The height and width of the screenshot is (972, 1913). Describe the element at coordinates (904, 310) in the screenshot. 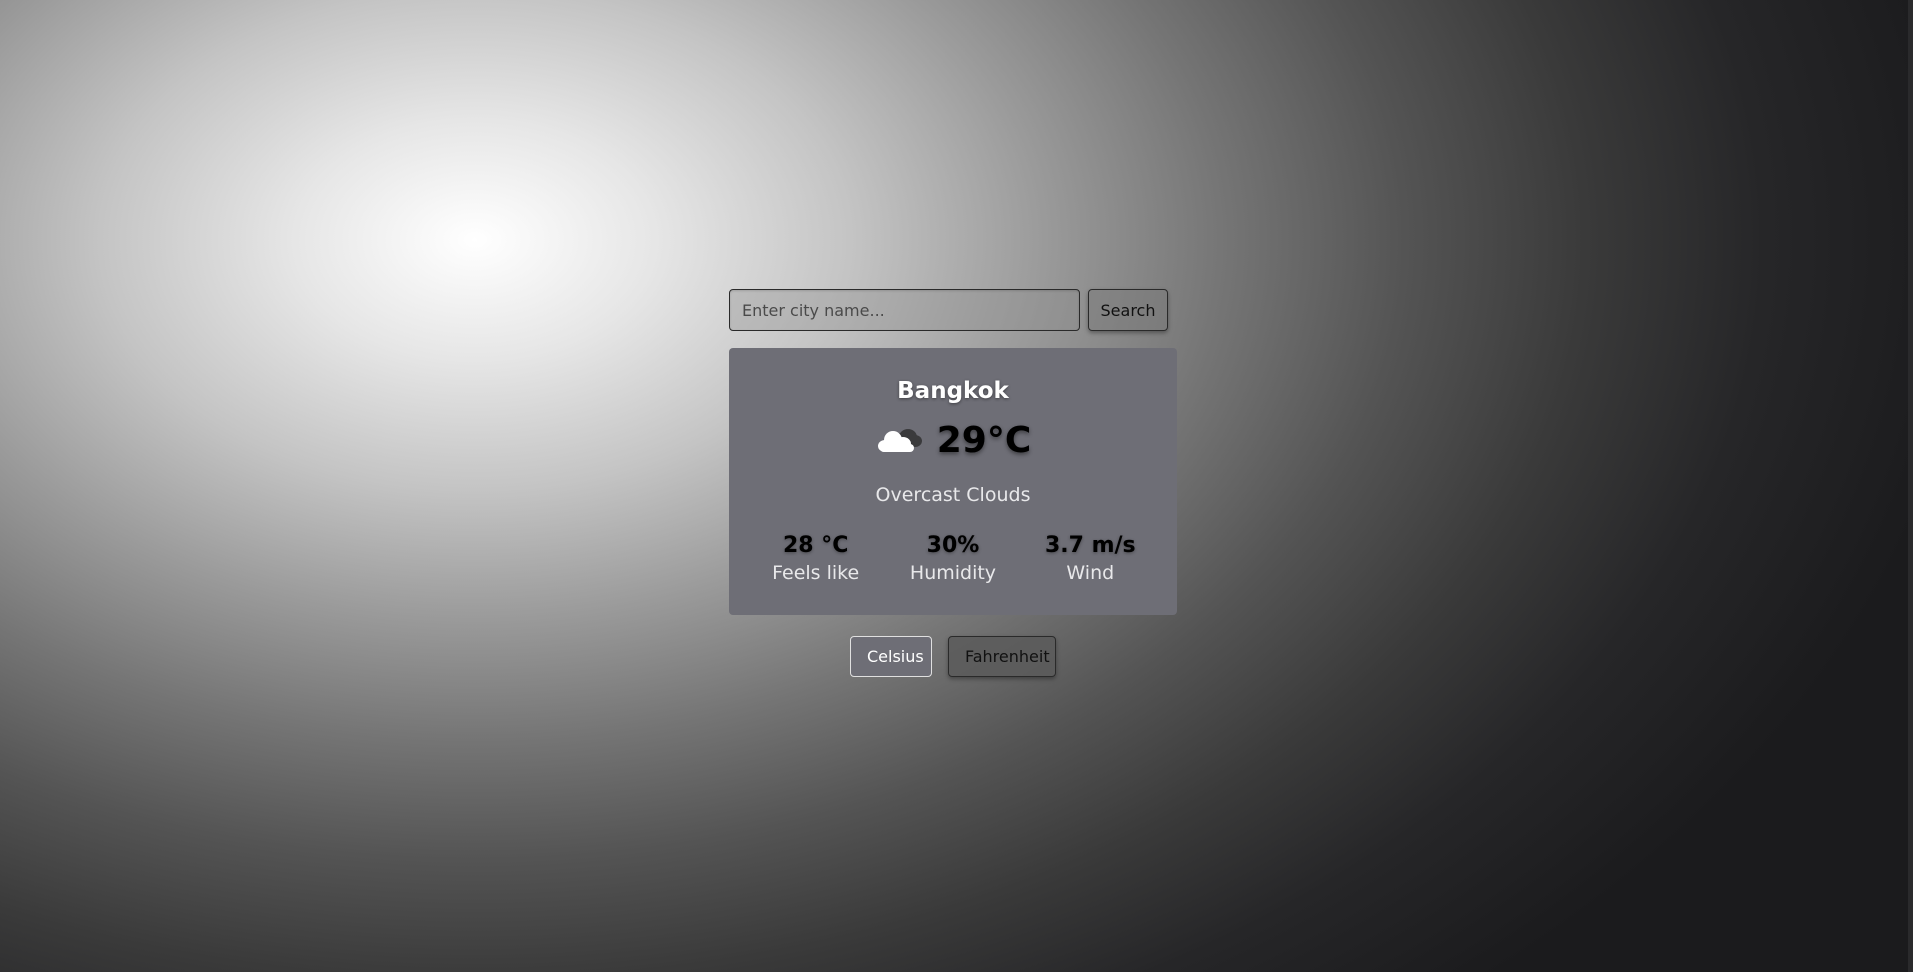

I see `city-search-input` at that location.